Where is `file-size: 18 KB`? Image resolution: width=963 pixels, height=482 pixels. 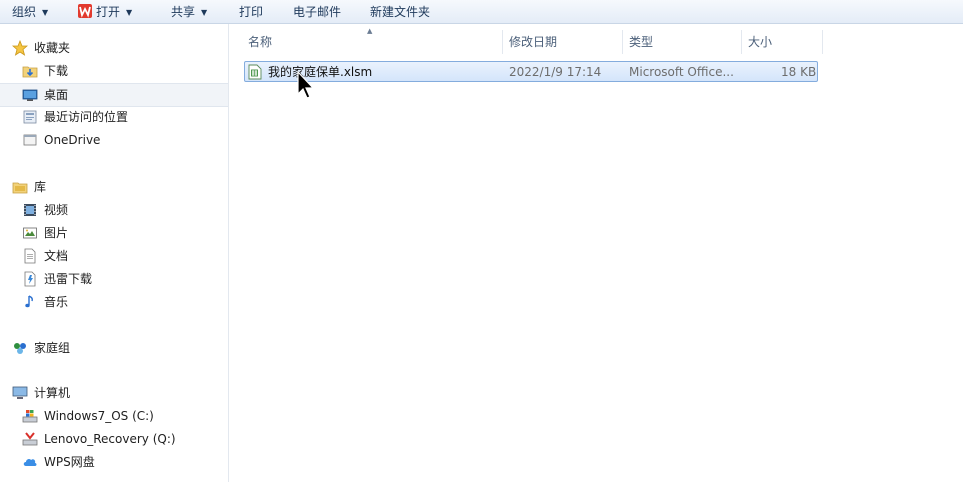 file-size: 18 KB is located at coordinates (799, 72).